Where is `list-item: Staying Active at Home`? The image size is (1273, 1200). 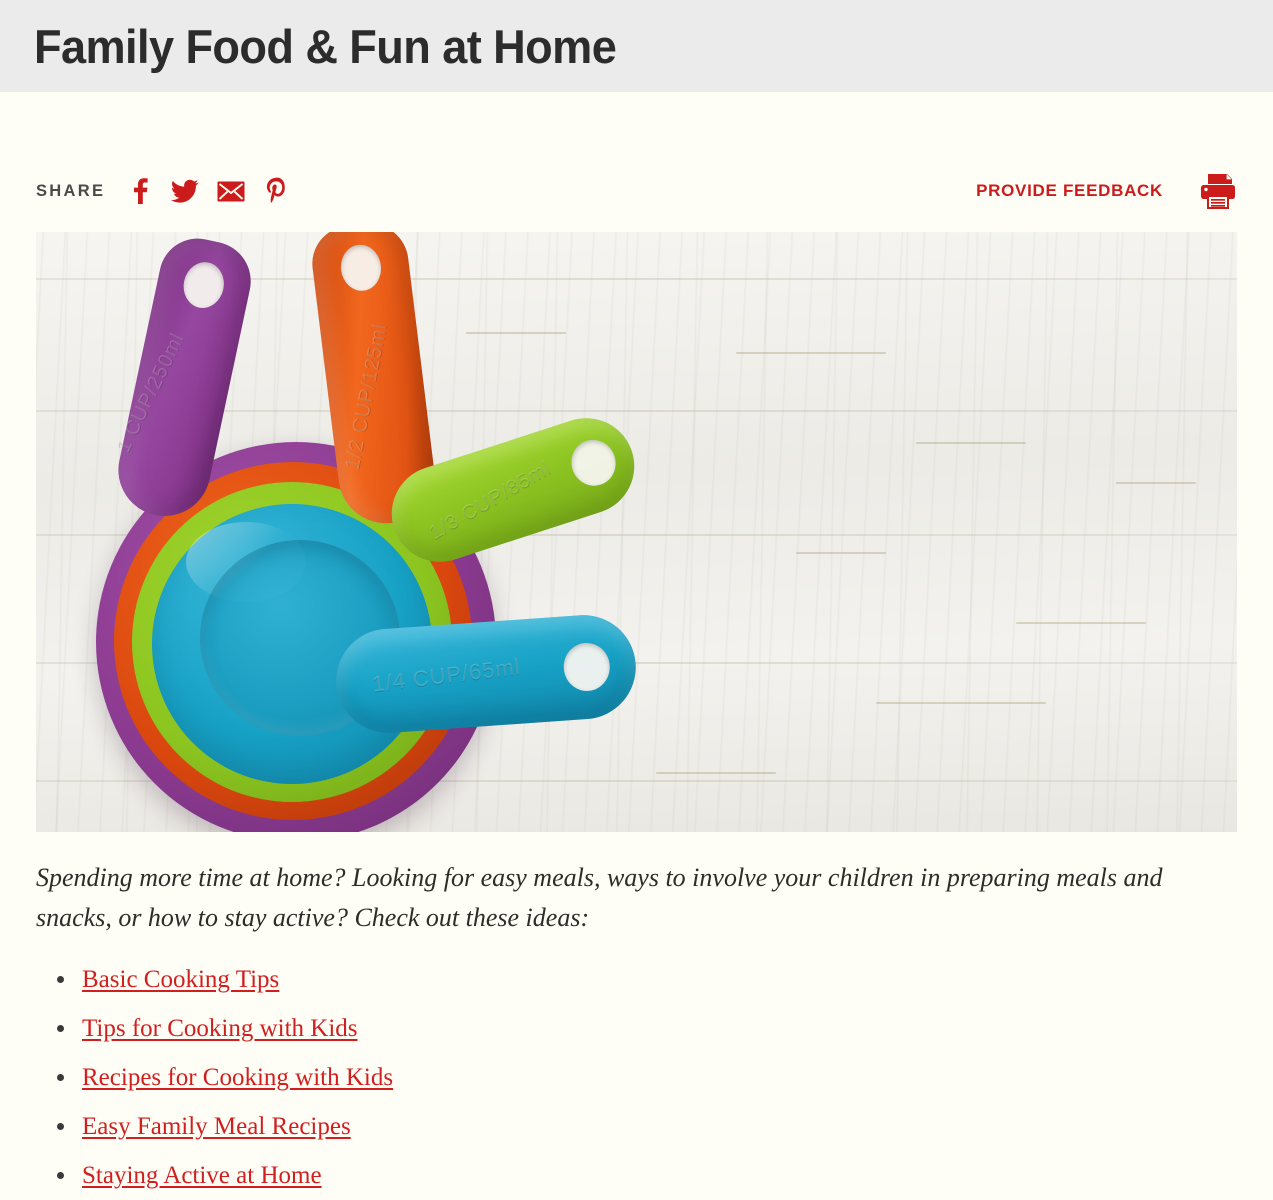
list-item: Staying Active at Home is located at coordinates (636, 1176).